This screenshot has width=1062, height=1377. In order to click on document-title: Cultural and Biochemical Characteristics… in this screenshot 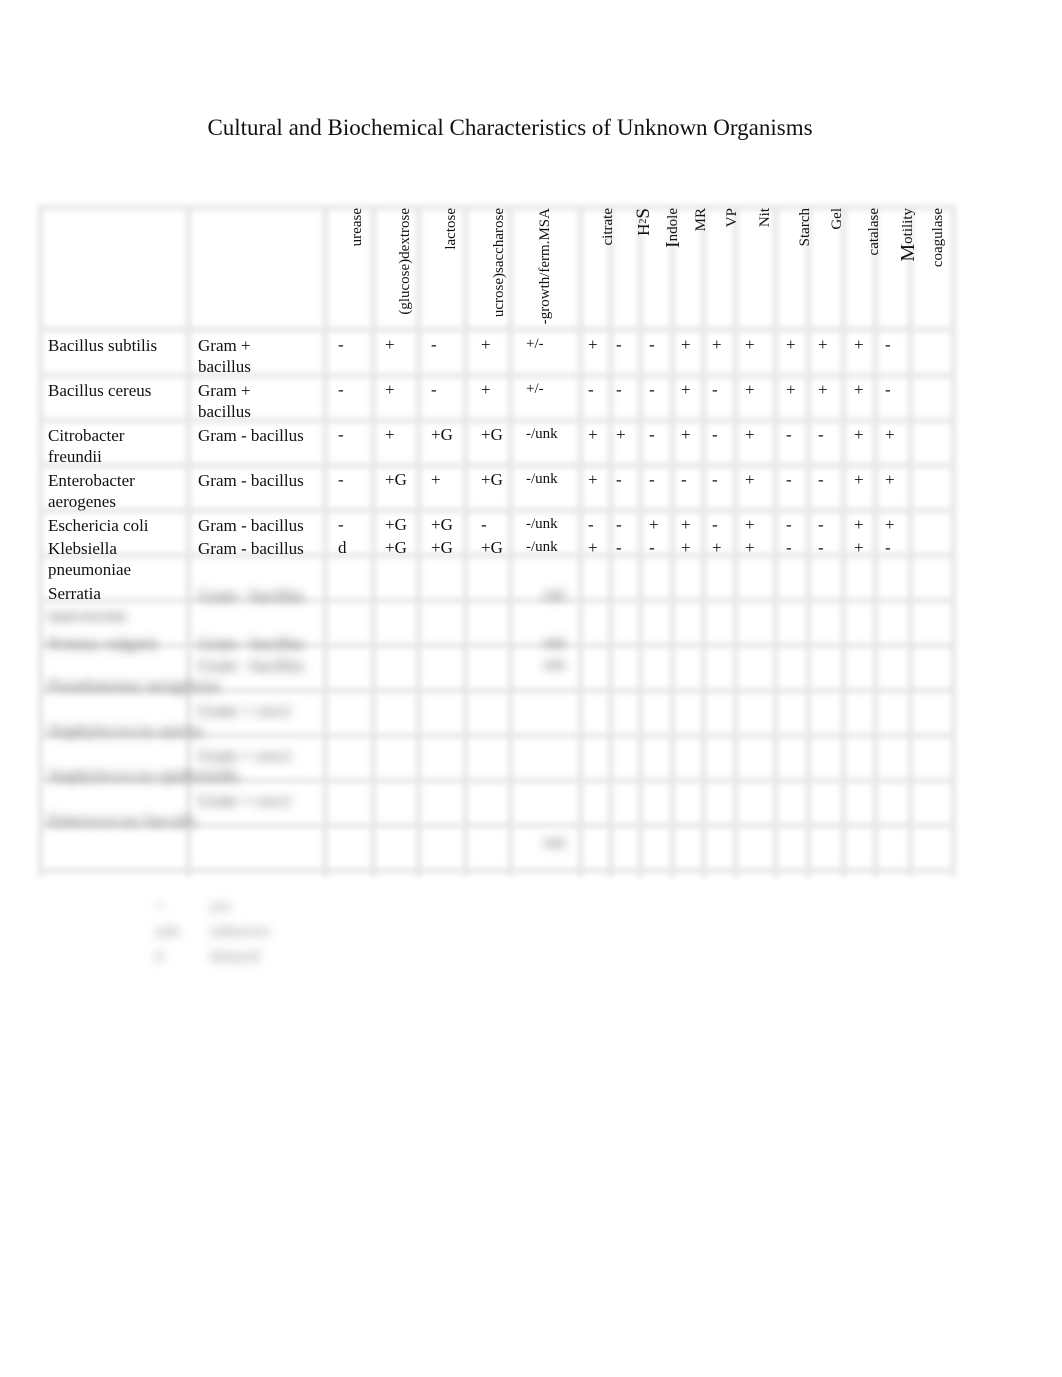, I will do `click(510, 127)`.